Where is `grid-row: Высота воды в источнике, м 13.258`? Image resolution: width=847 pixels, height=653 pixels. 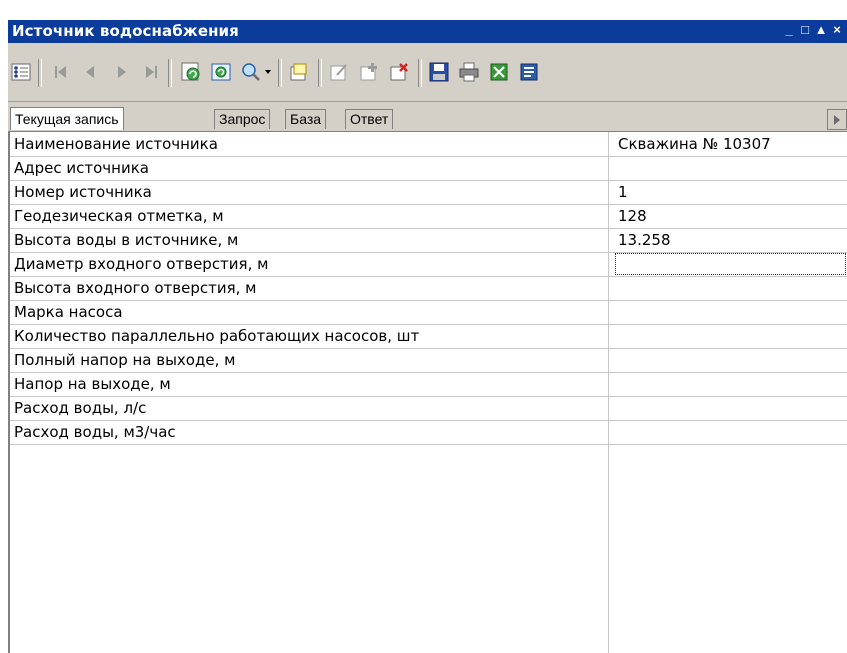
grid-row: Высота воды в источнике, м 13.258 is located at coordinates (428, 240).